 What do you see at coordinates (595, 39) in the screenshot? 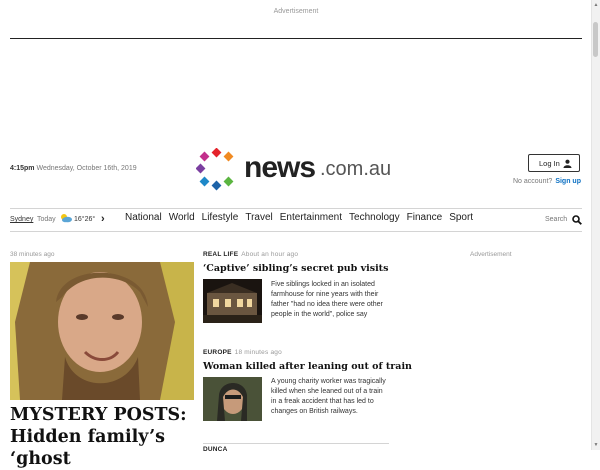
I see `scrollbar-thumb` at bounding box center [595, 39].